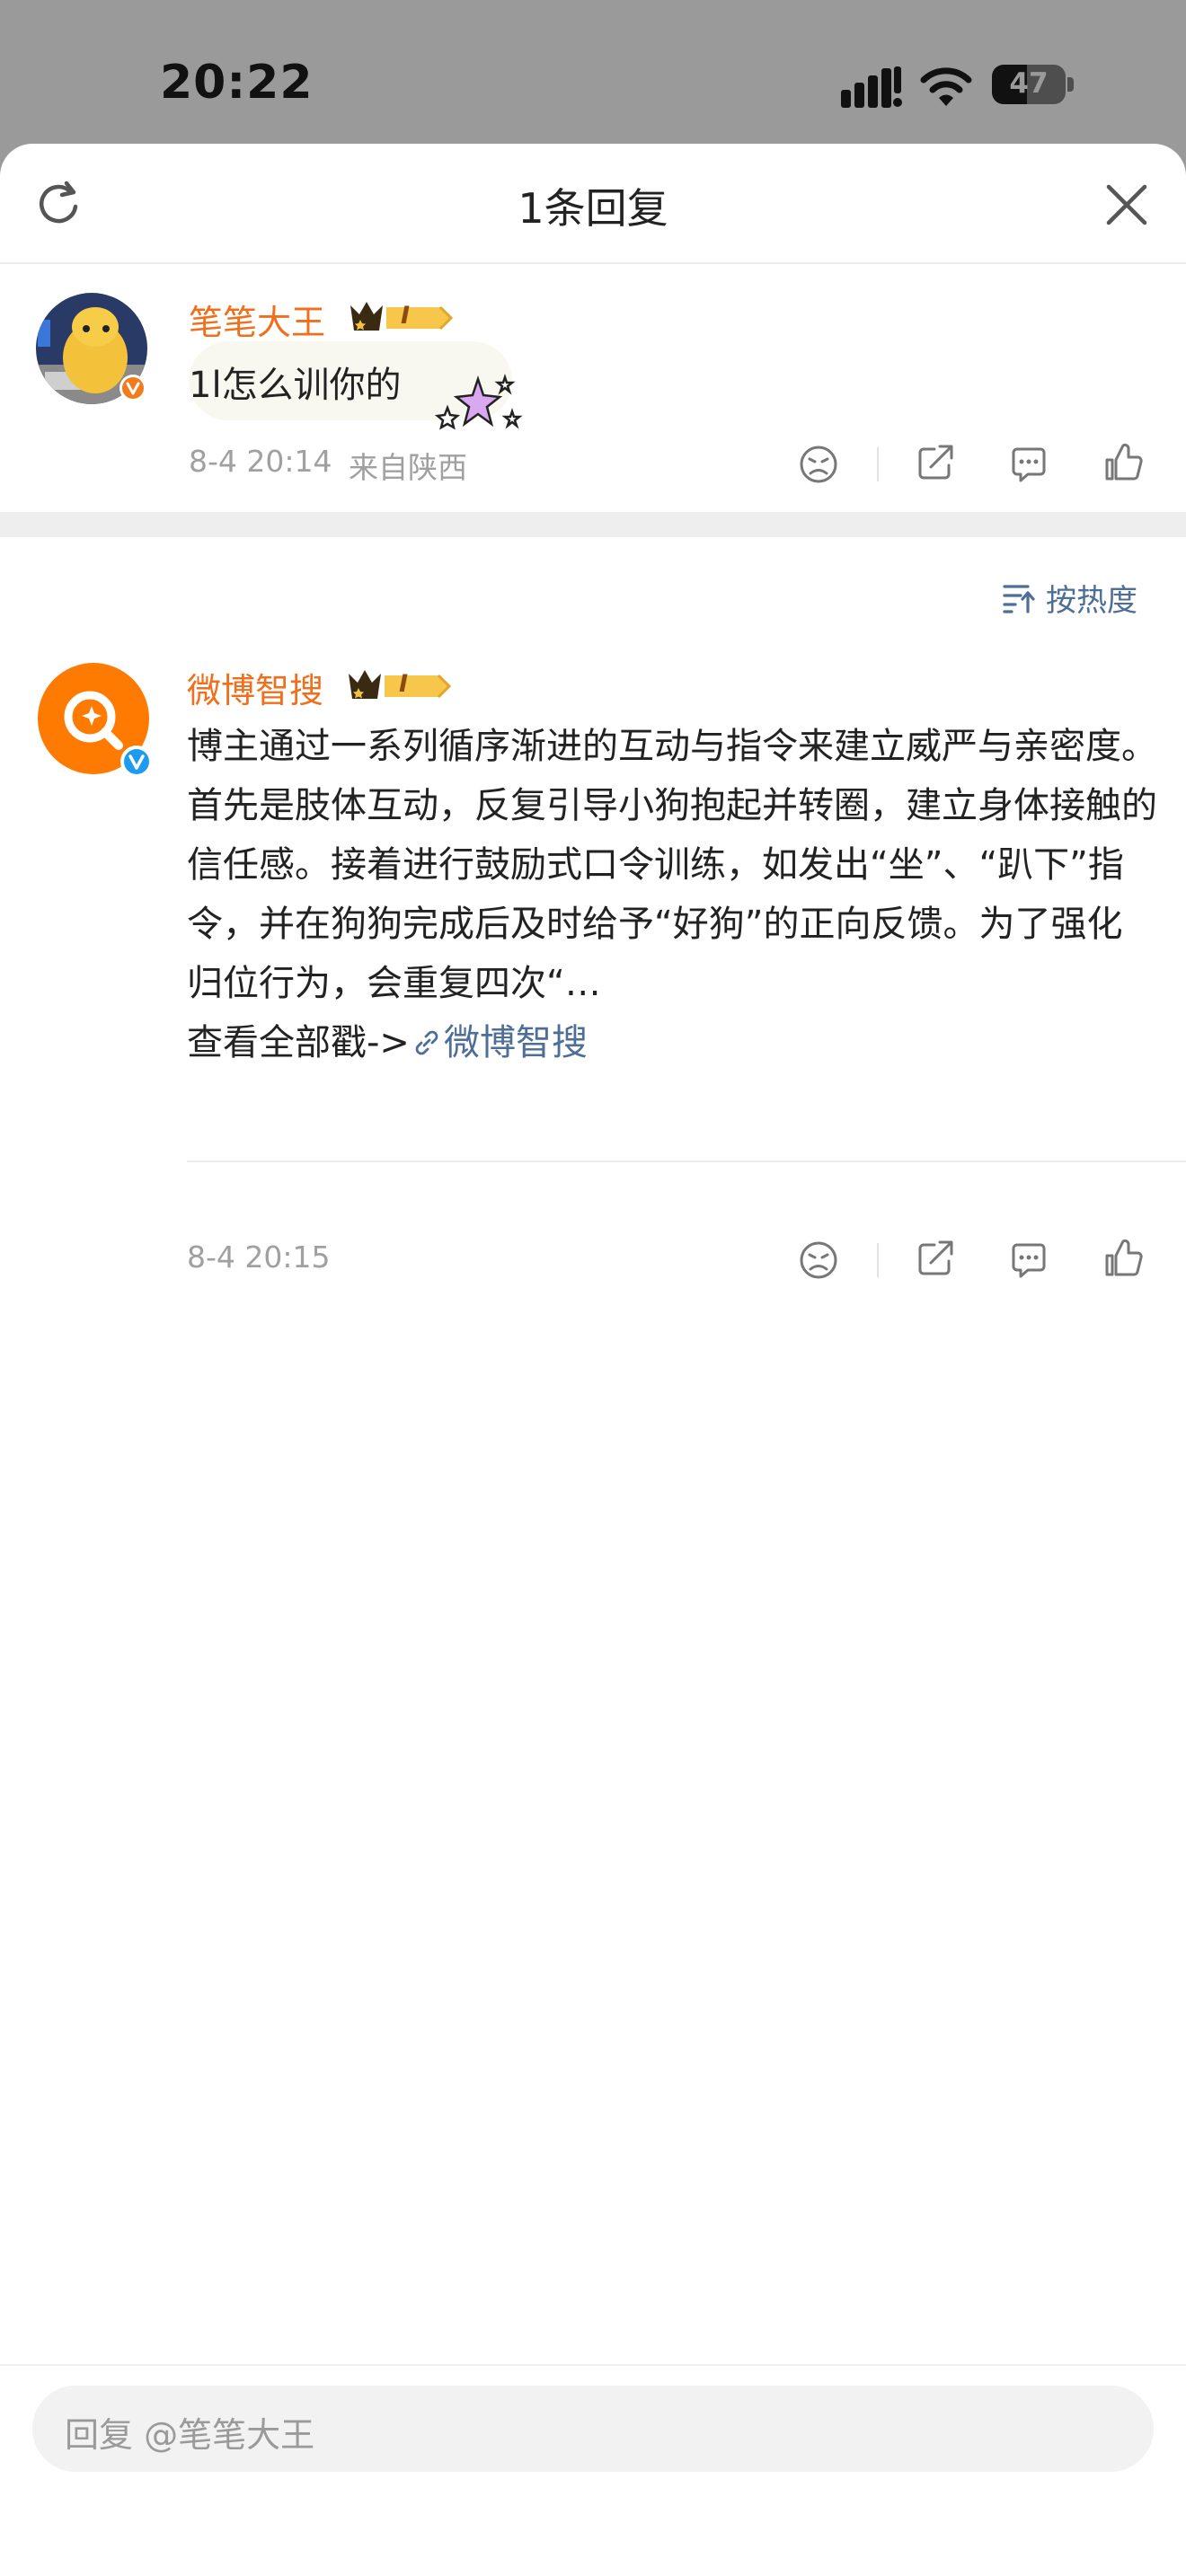 The width and height of the screenshot is (1186, 2576). What do you see at coordinates (593, 72) in the screenshot?
I see `status-bar: 20:22 47` at bounding box center [593, 72].